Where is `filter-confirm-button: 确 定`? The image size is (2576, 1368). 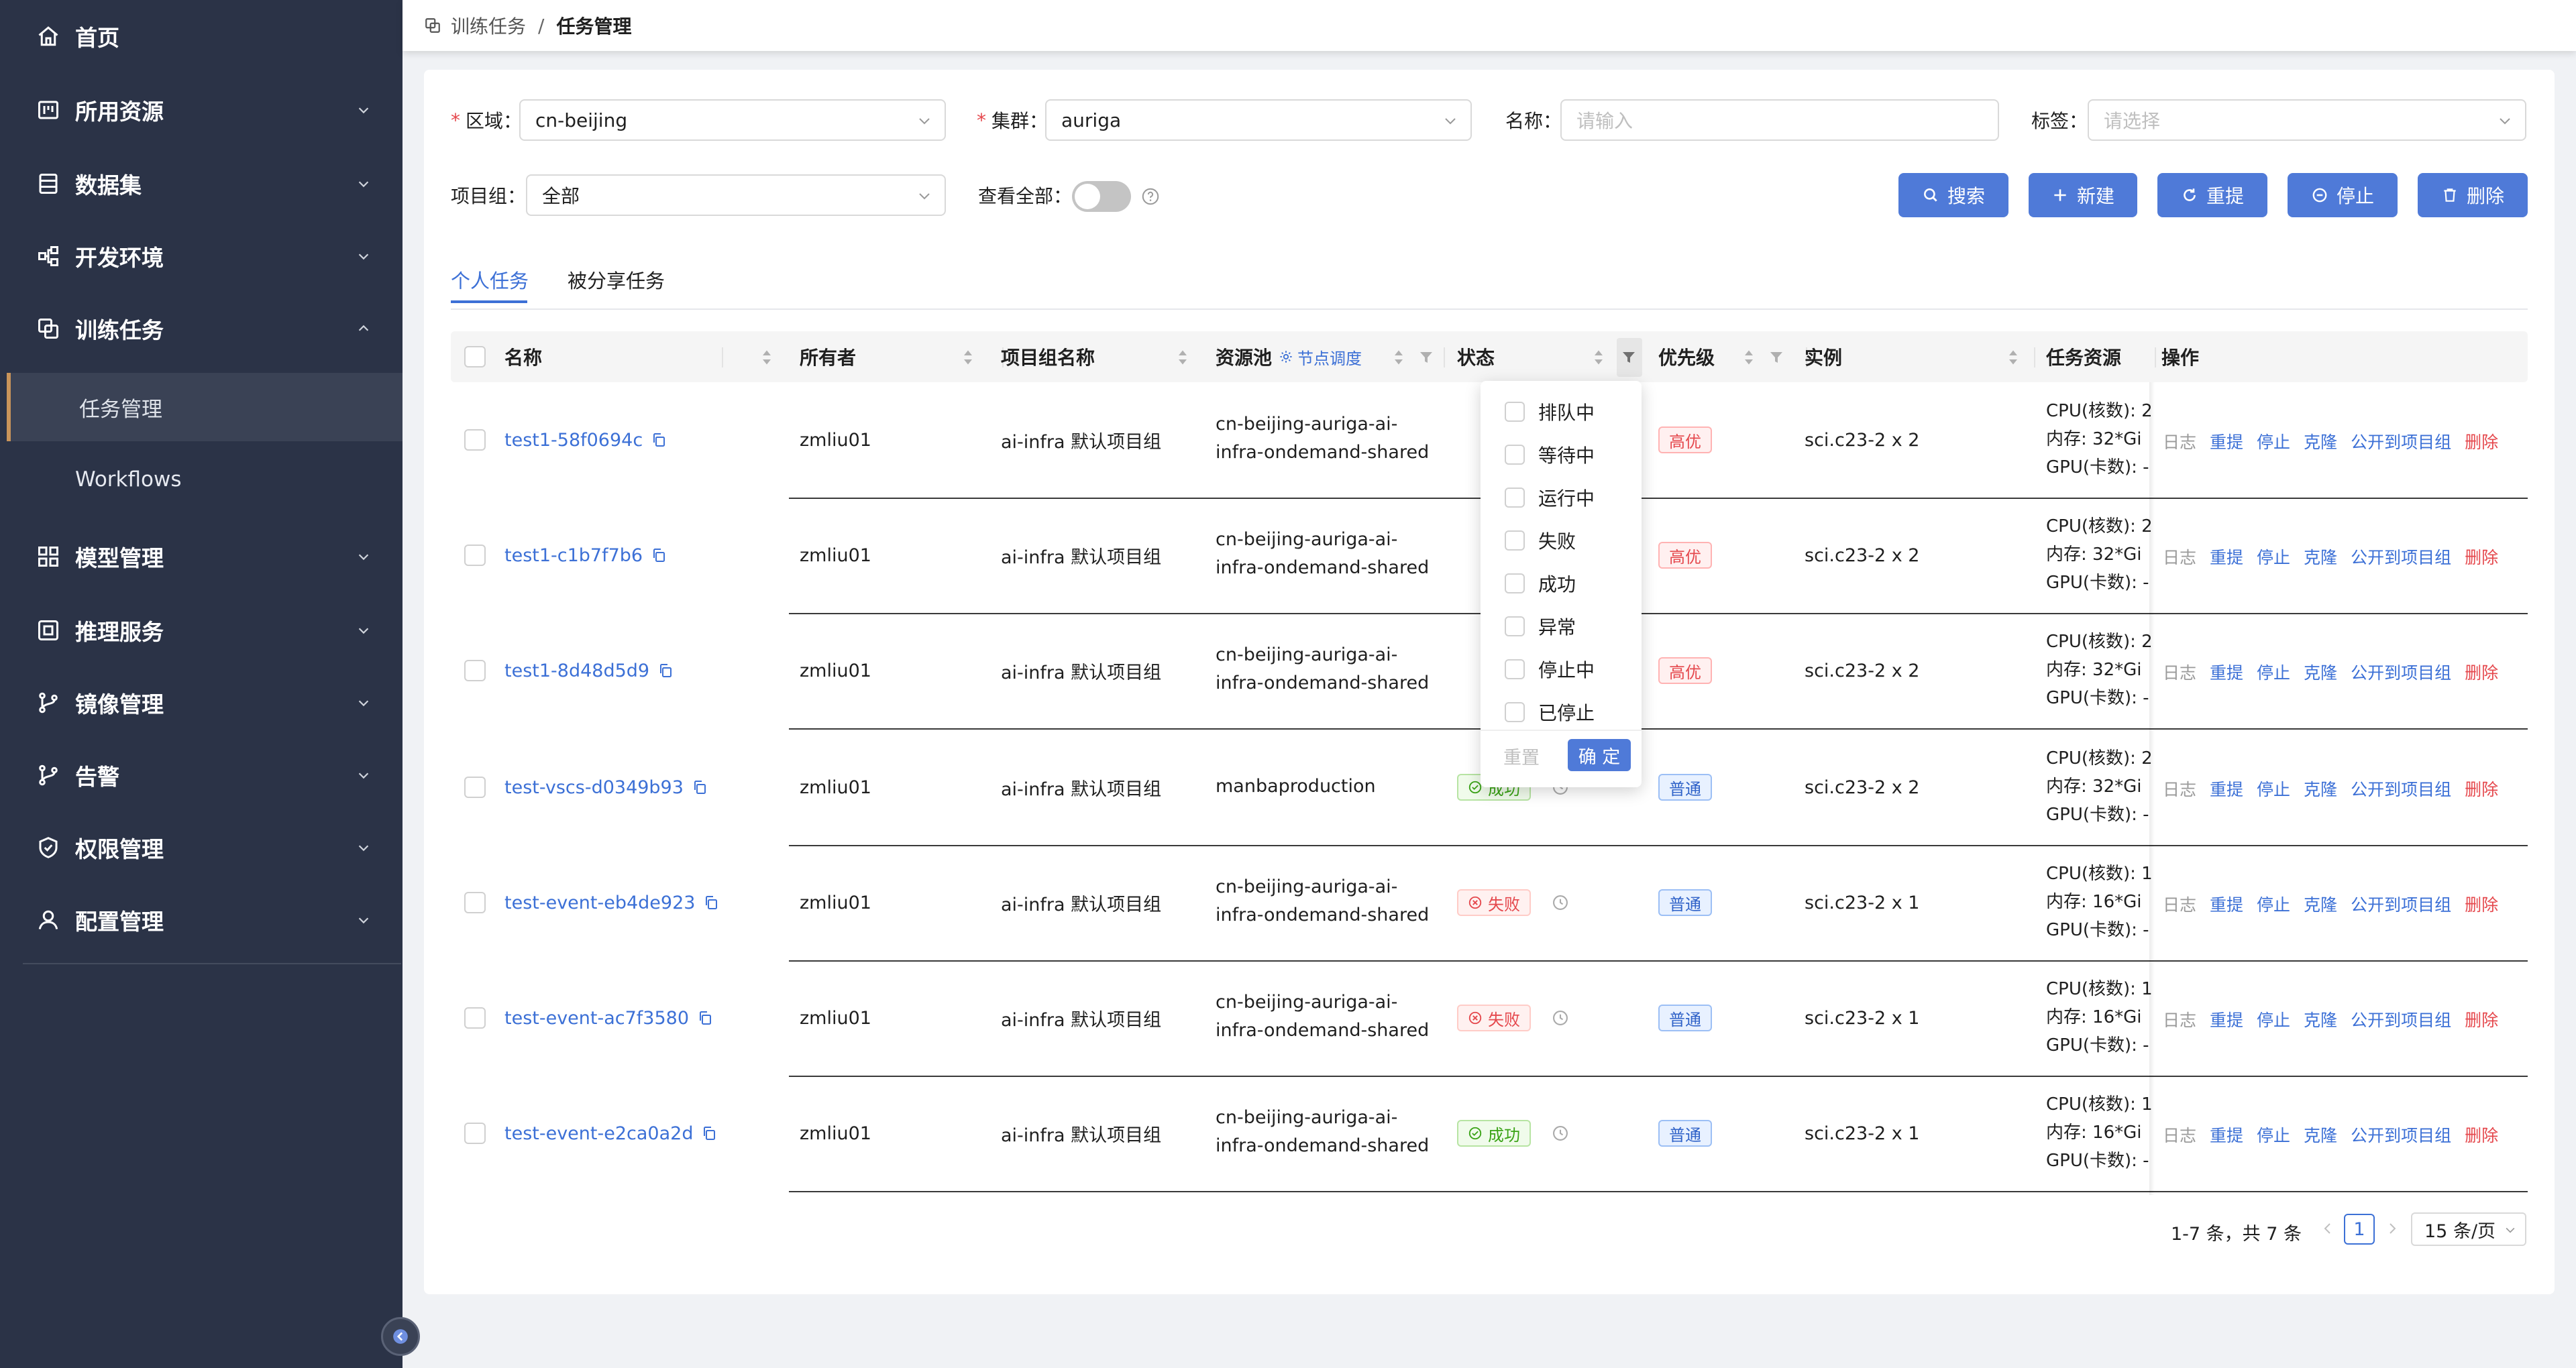 filter-confirm-button: 确 定 is located at coordinates (1599, 755).